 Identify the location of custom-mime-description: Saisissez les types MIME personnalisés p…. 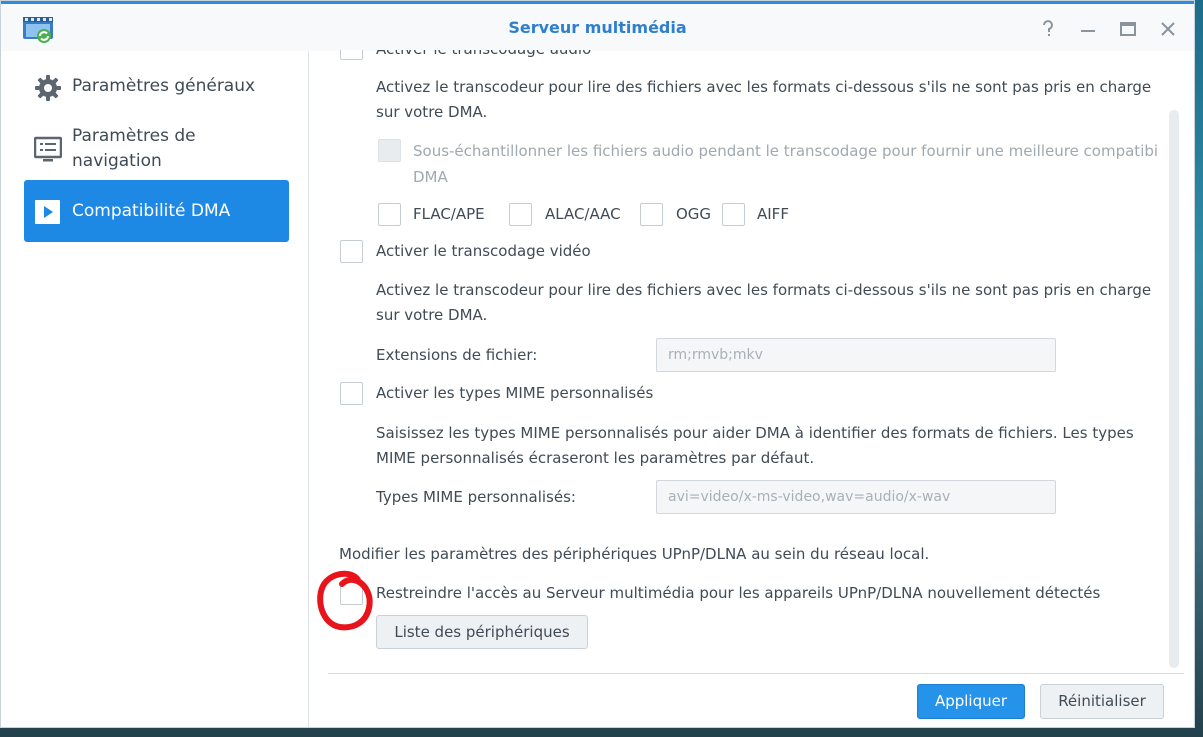
(755, 433).